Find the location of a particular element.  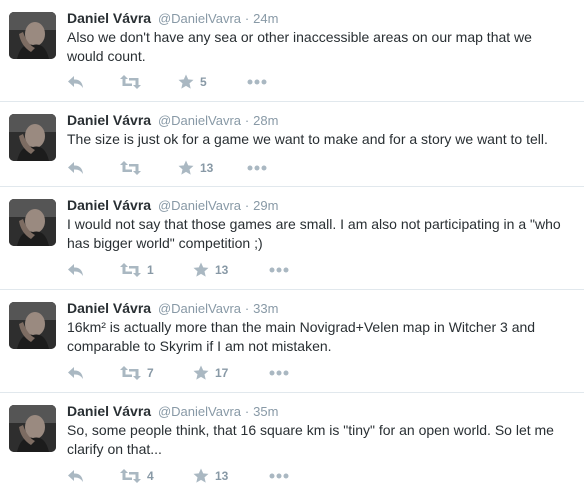

tweet-actions: 5 is located at coordinates (197, 82).